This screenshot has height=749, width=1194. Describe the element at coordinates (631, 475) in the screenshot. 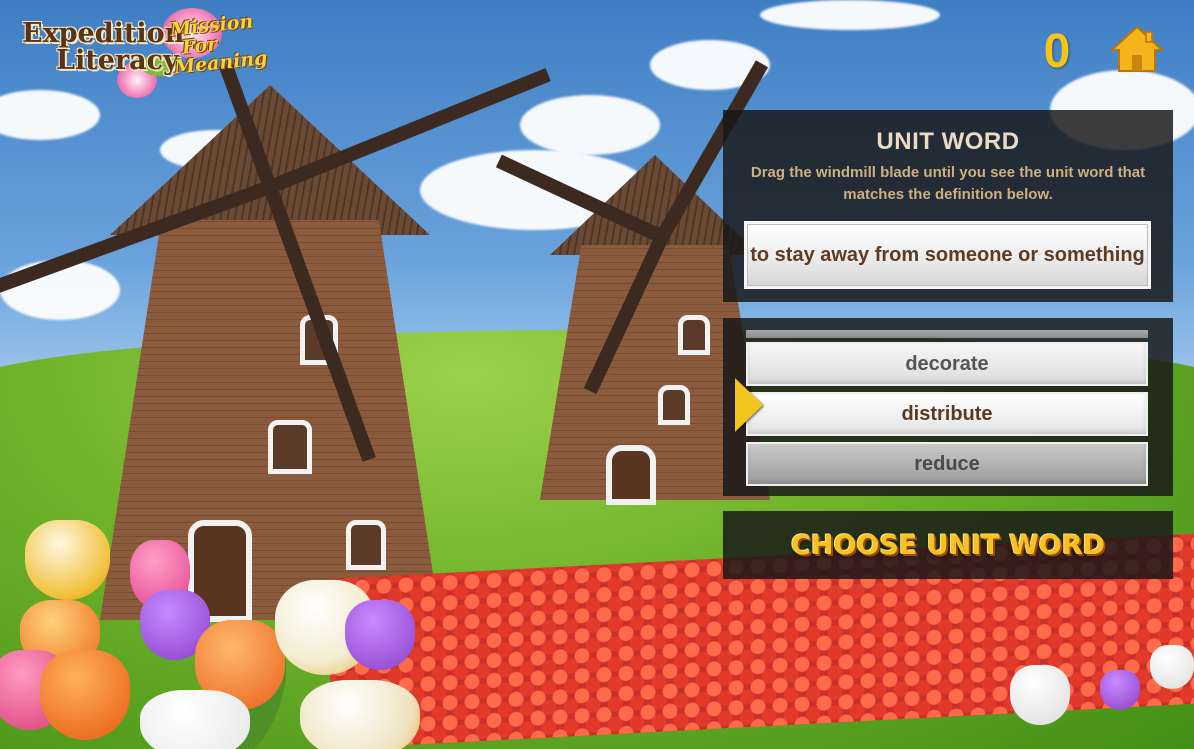

I see `windmill-door` at that location.